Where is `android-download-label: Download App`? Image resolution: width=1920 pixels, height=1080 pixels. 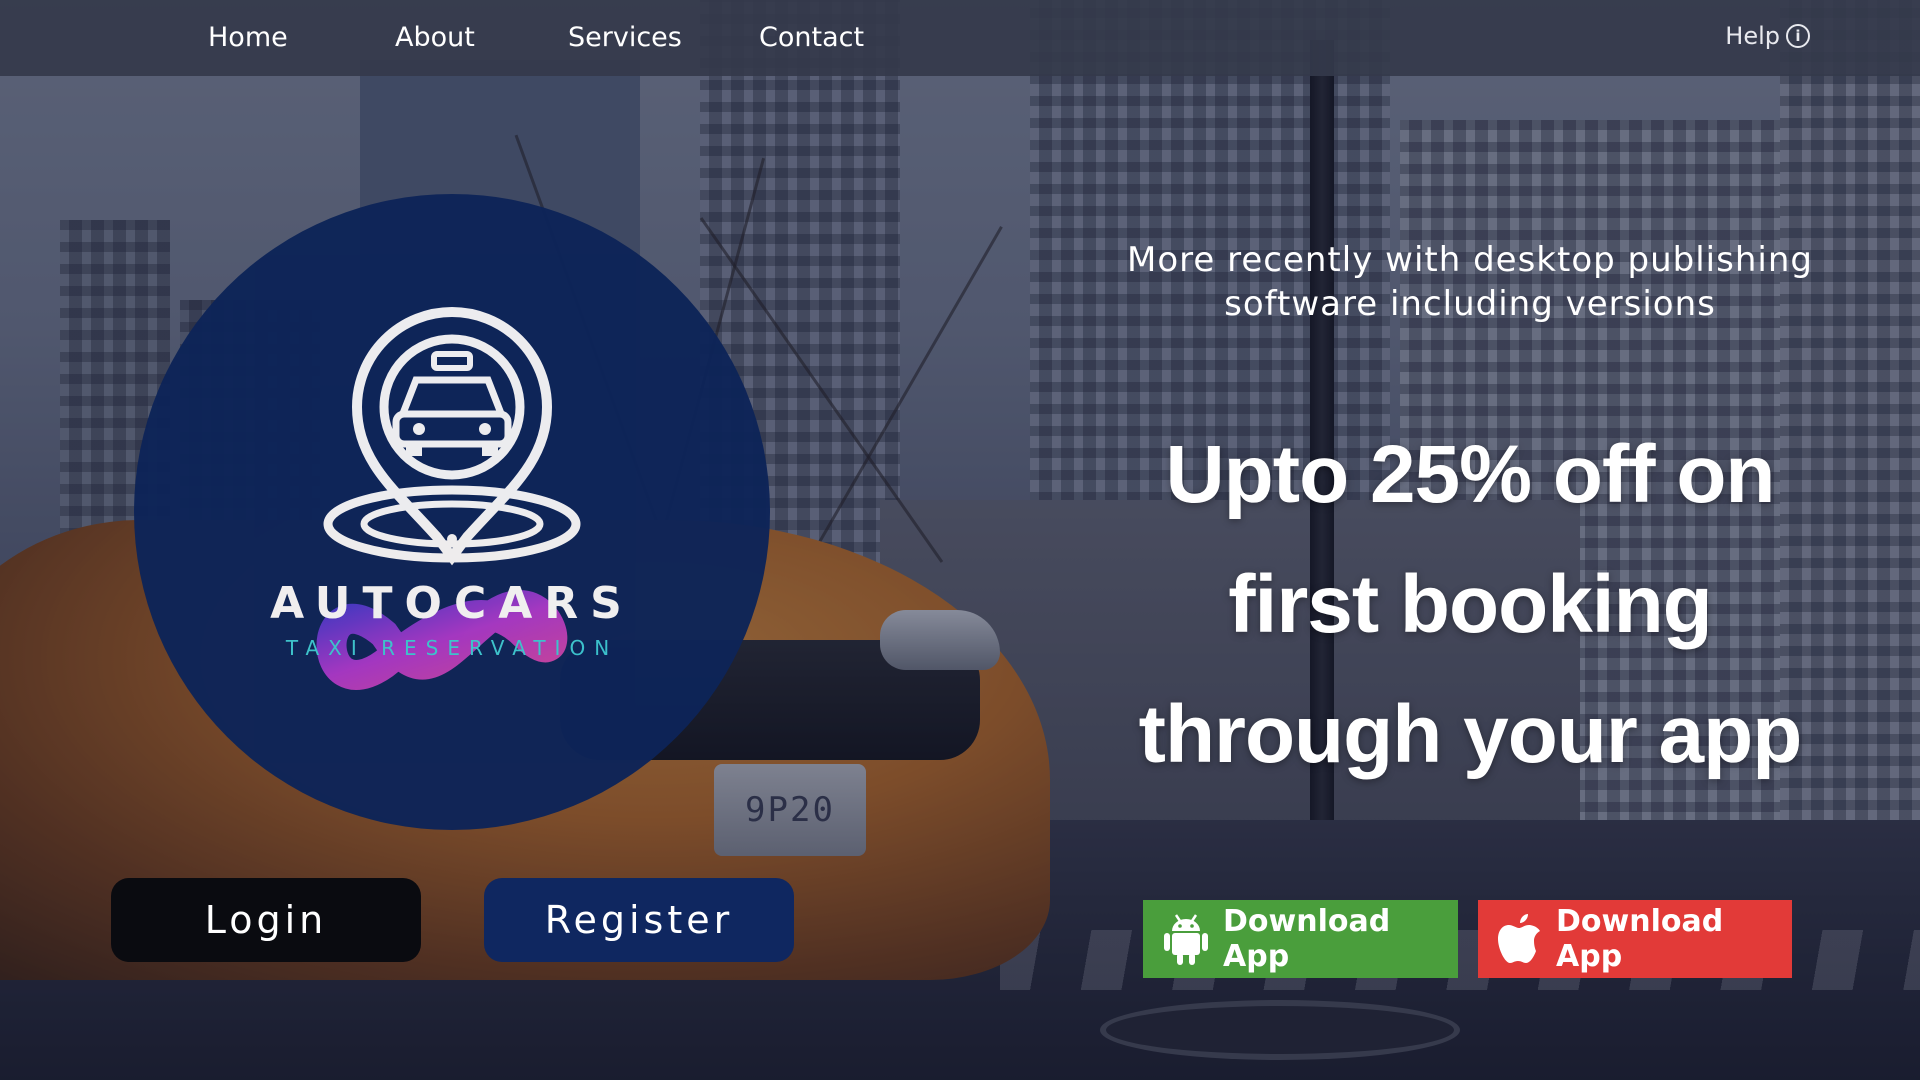
android-download-label: Download App is located at coordinates (1307, 939).